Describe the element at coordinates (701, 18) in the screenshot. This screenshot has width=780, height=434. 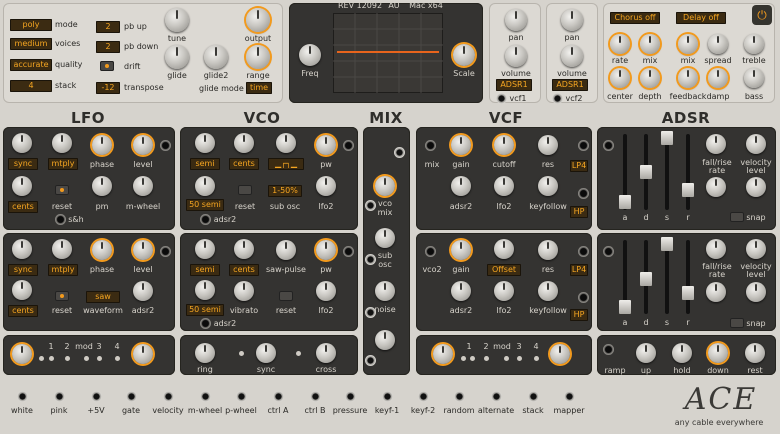
I see `delay-select: Delay off` at that location.